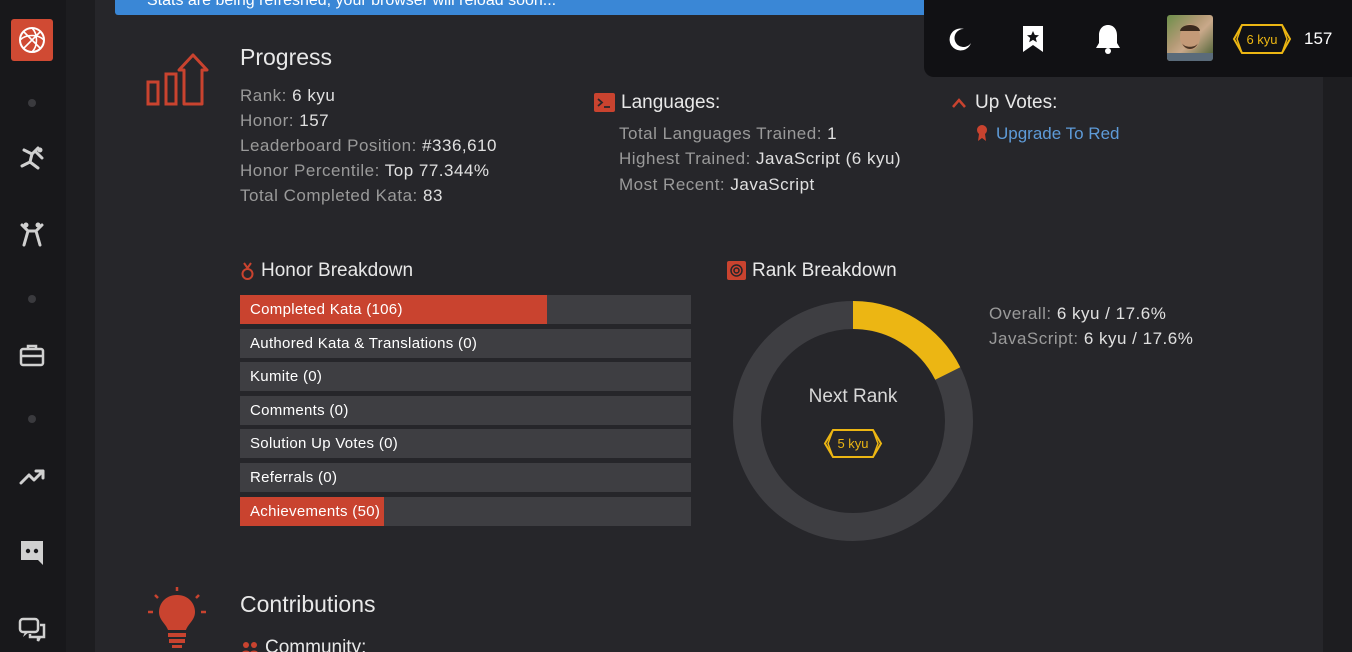  I want to click on languages-title: Languages:, so click(671, 102).